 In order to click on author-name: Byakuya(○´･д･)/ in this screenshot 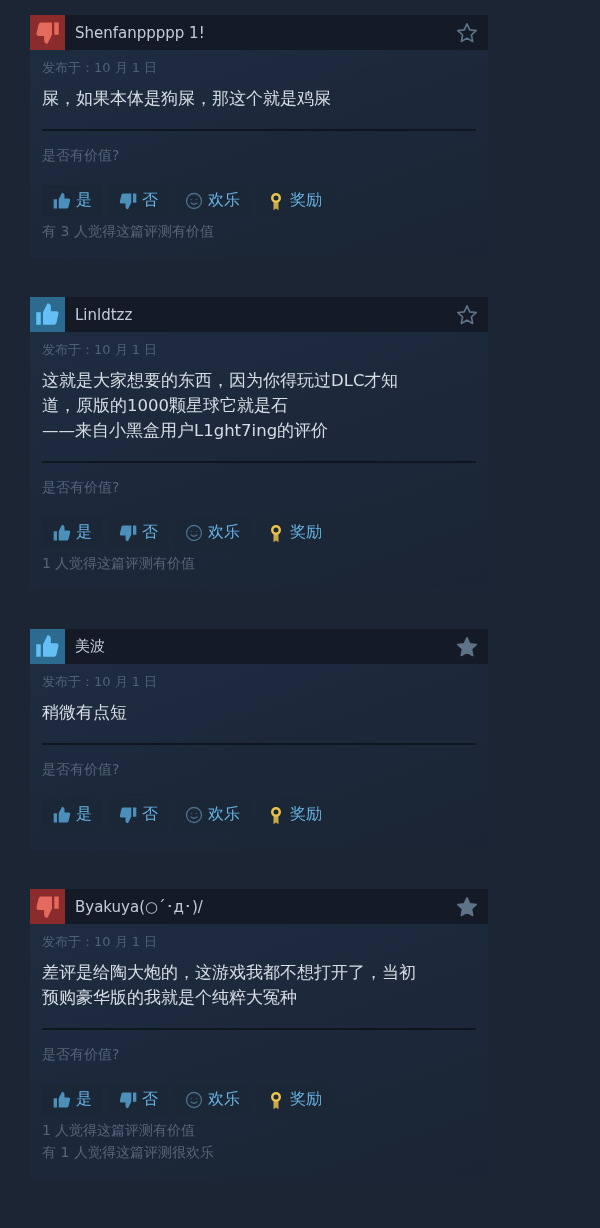, I will do `click(265, 906)`.